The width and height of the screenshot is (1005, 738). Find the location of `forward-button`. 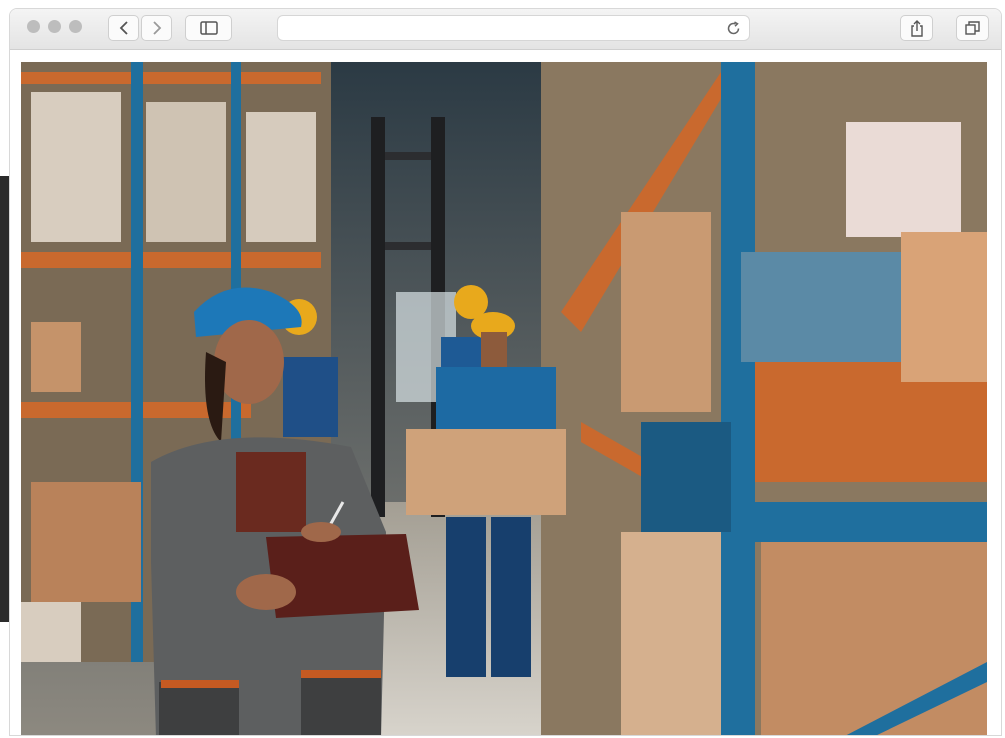

forward-button is located at coordinates (156, 28).